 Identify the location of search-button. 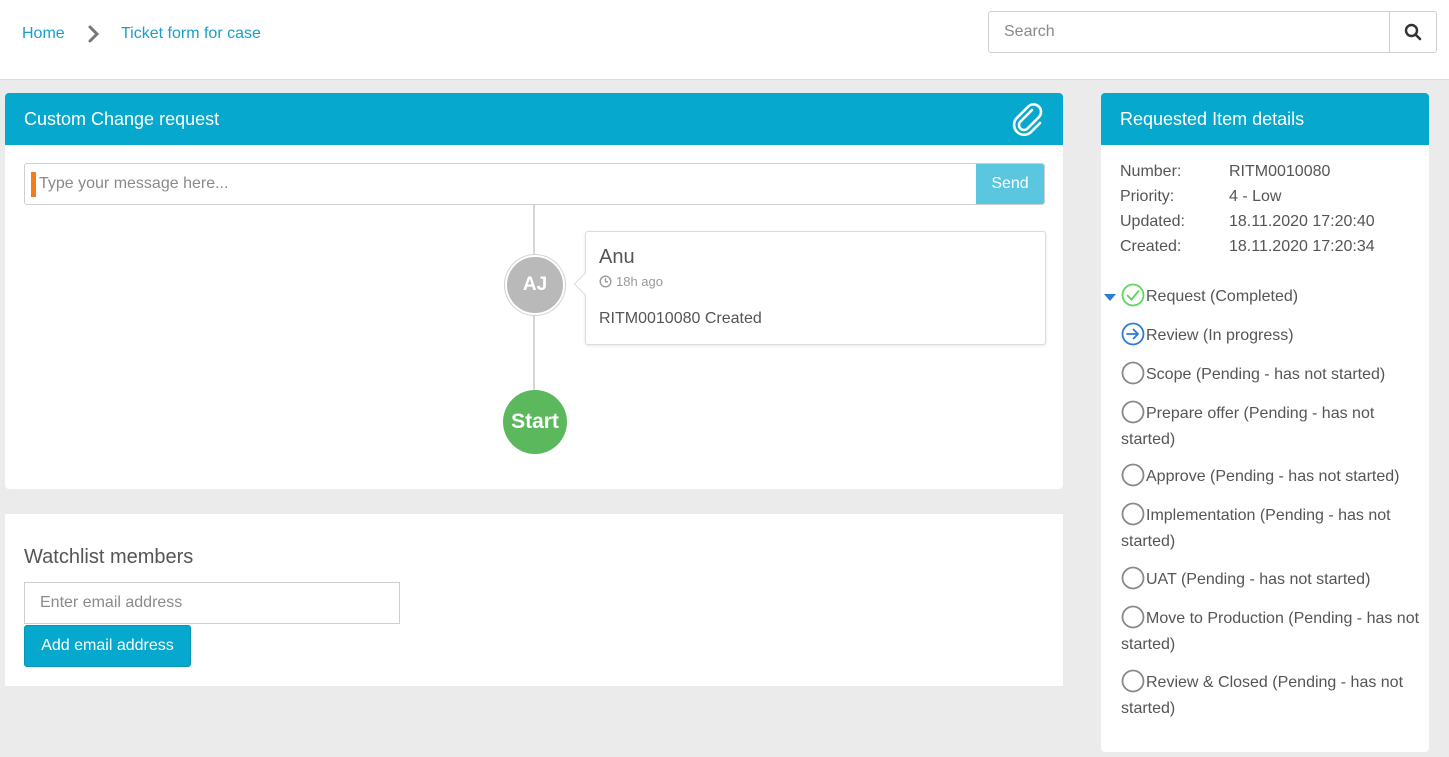
(1412, 32).